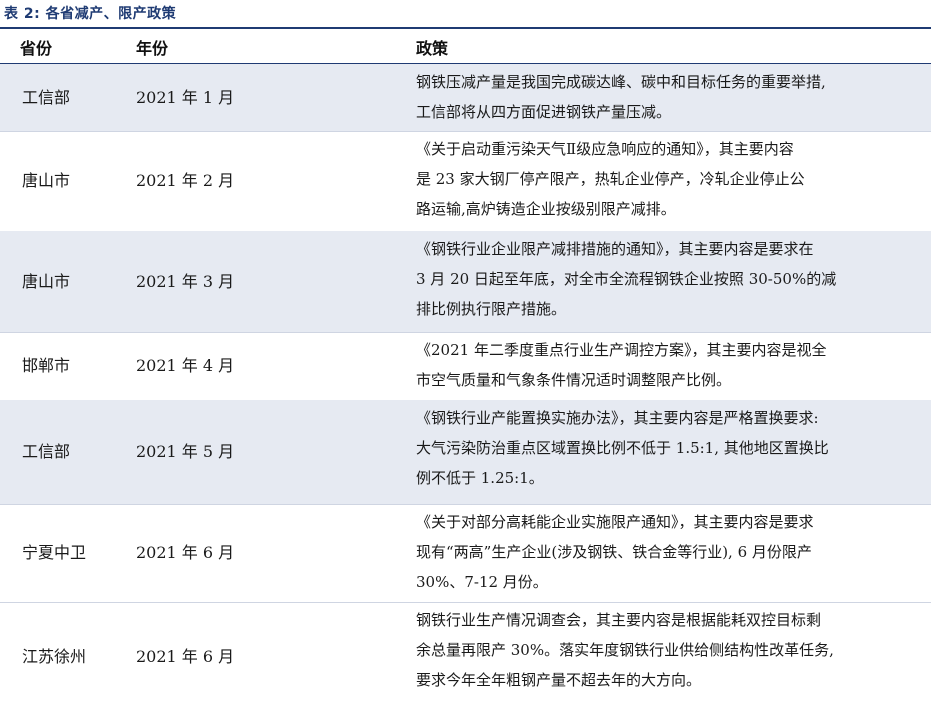  Describe the element at coordinates (615, 249) in the screenshot. I see `policy-line: 《钢铁行业企业限产减排措施的通知》，其主要内容是要求在` at that location.